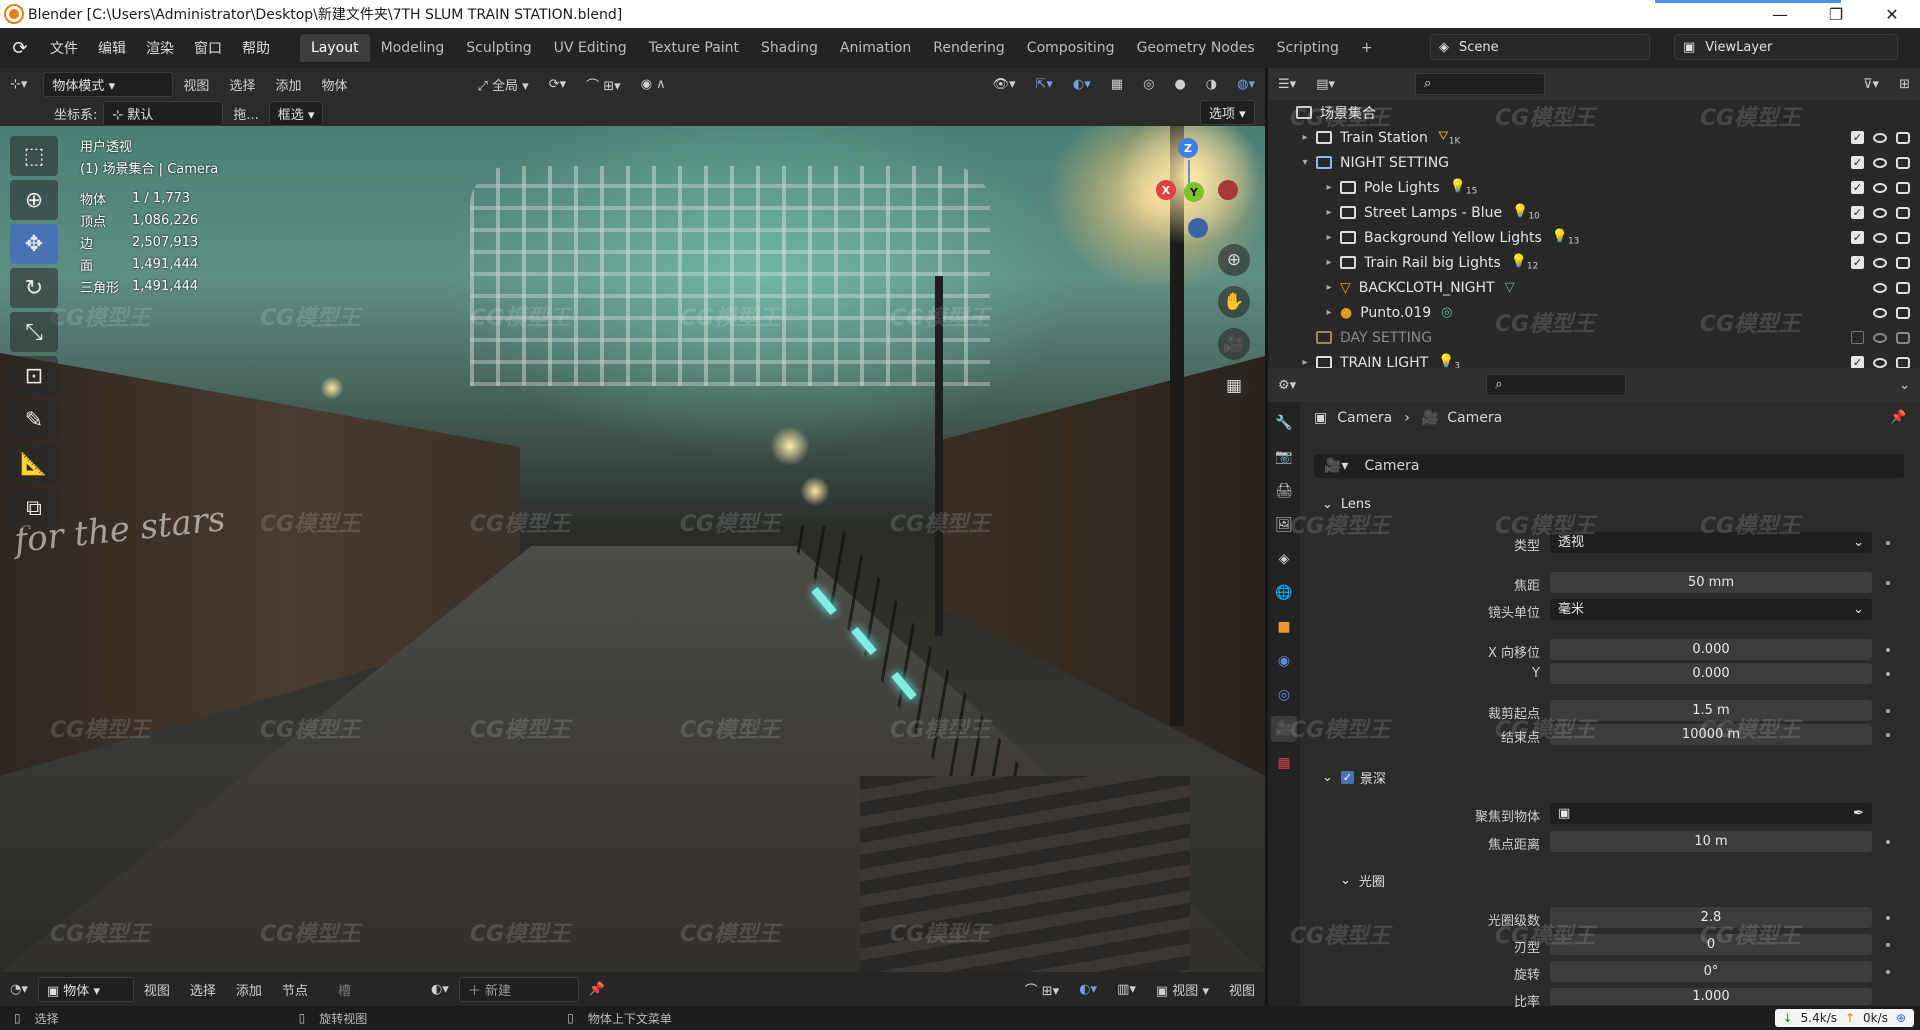 This screenshot has width=1920, height=1030. I want to click on camera-view-icon: 🎥, so click(1234, 344).